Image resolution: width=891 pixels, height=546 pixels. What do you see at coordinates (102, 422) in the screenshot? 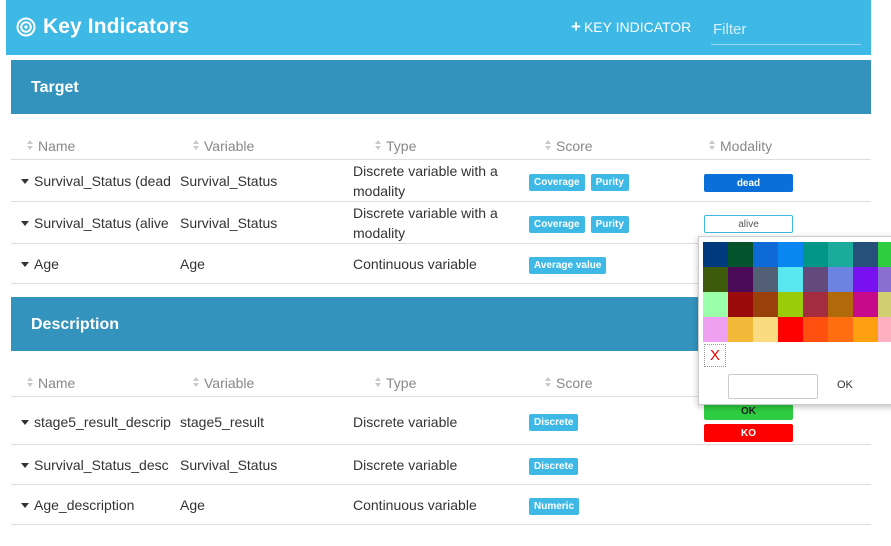
I see `row-name: stage5_result_descrip` at bounding box center [102, 422].